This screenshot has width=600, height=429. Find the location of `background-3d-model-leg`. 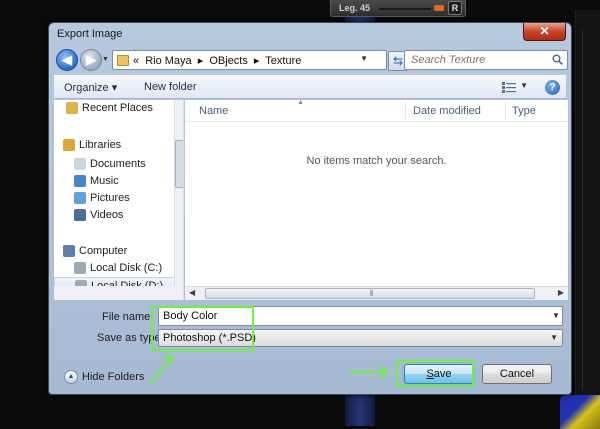

background-3d-model-leg is located at coordinates (580, 412).